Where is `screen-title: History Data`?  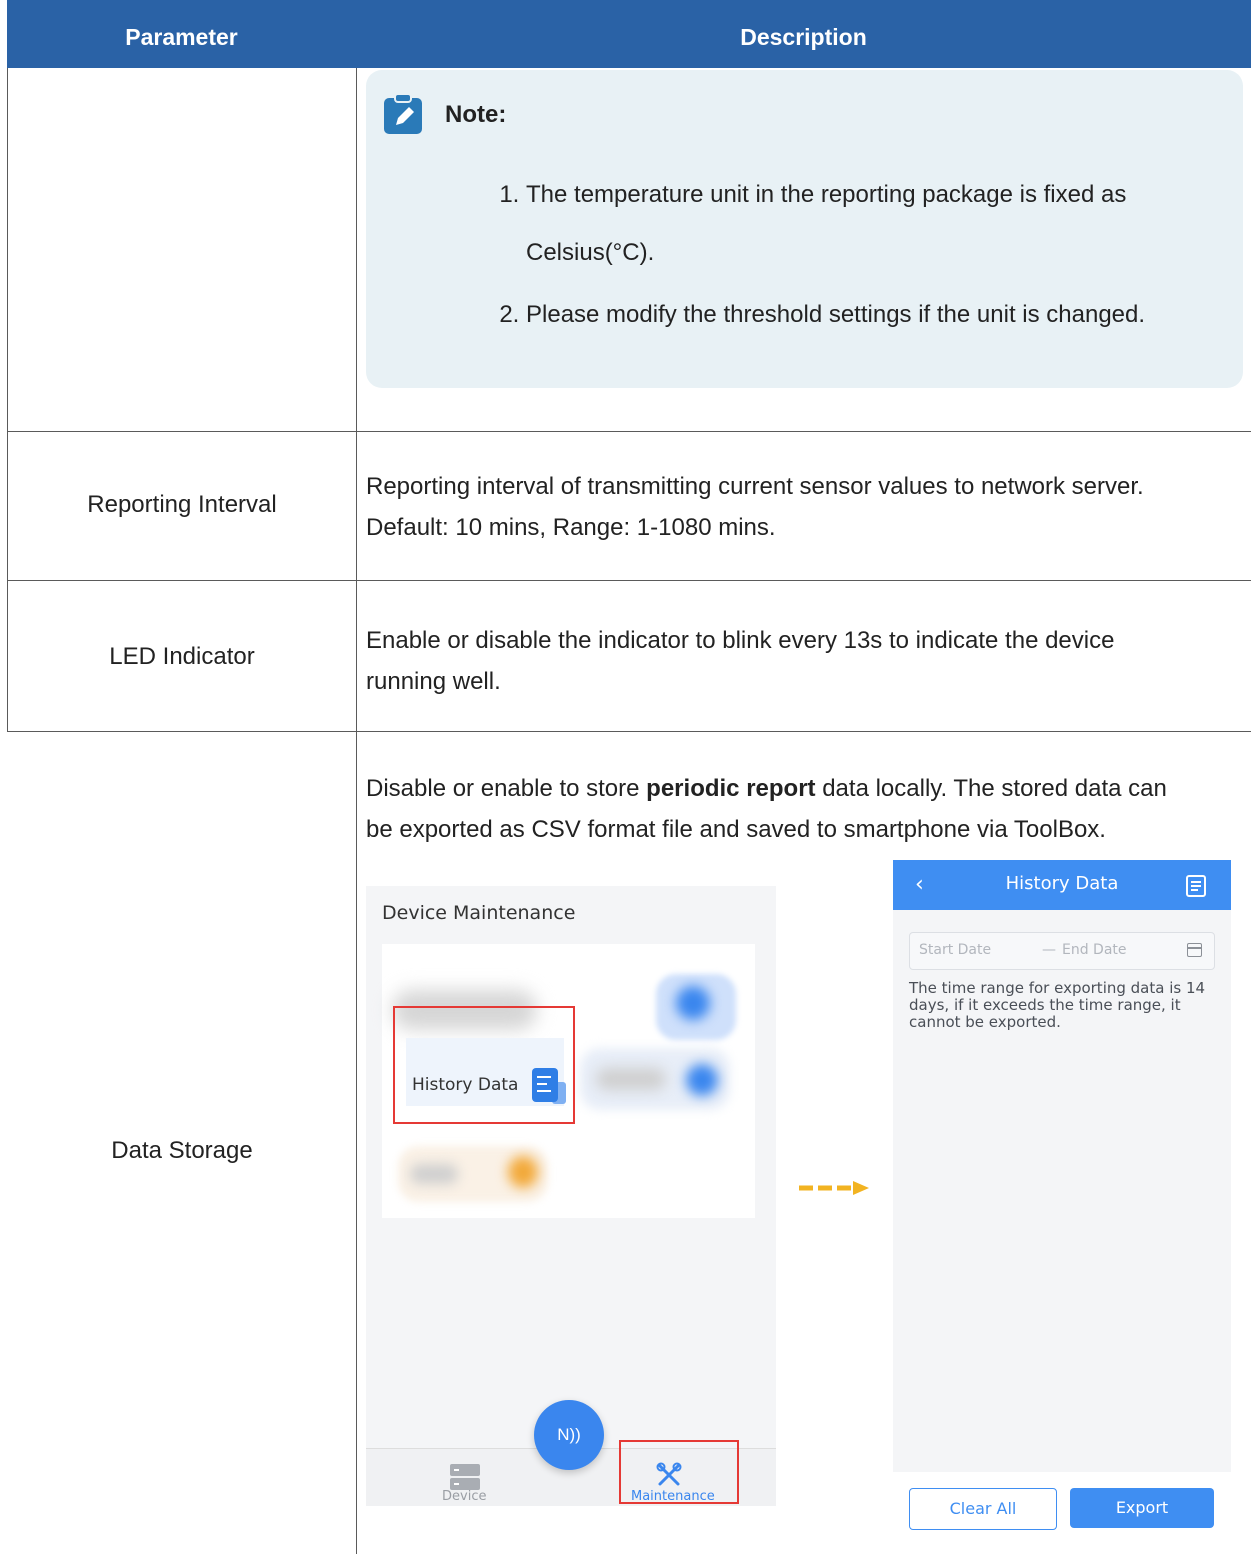
screen-title: History Data is located at coordinates (1062, 883).